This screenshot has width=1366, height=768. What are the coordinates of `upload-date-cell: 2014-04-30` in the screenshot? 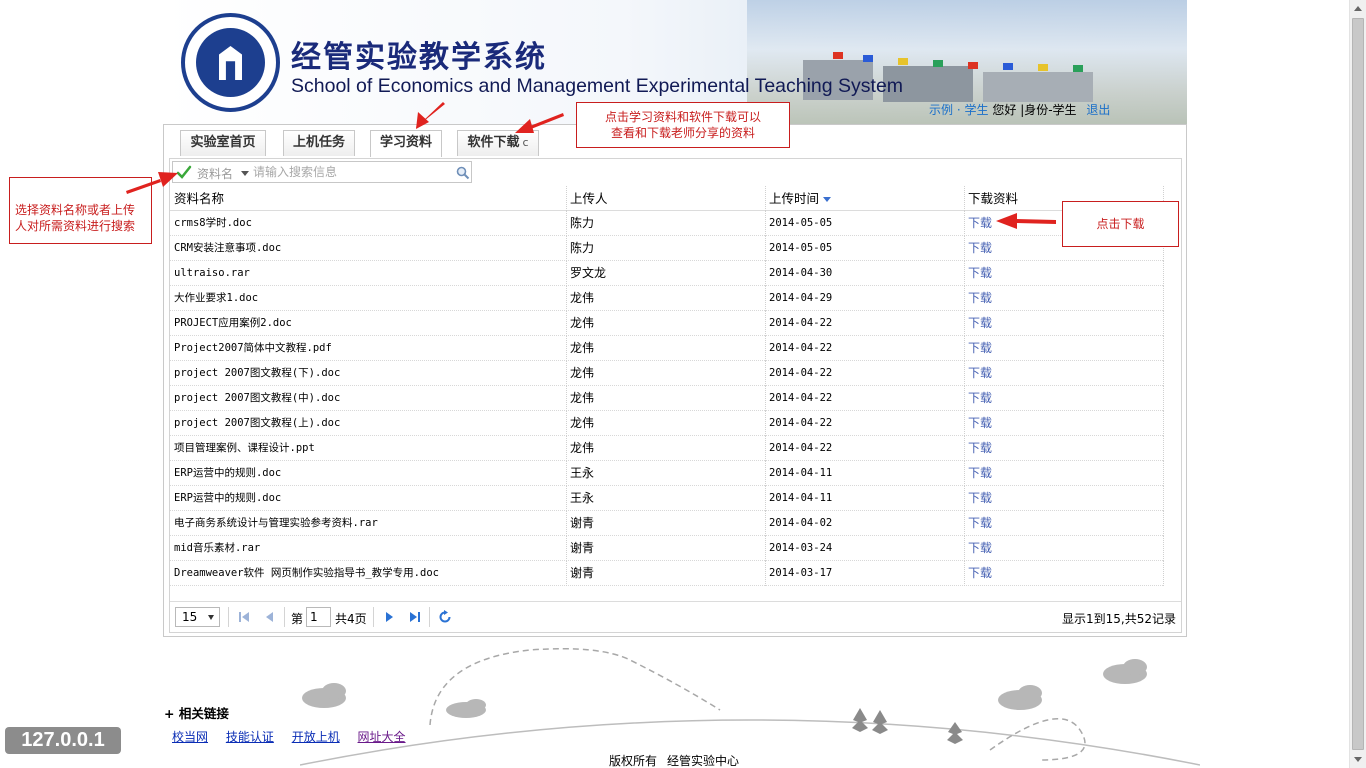 It's located at (801, 273).